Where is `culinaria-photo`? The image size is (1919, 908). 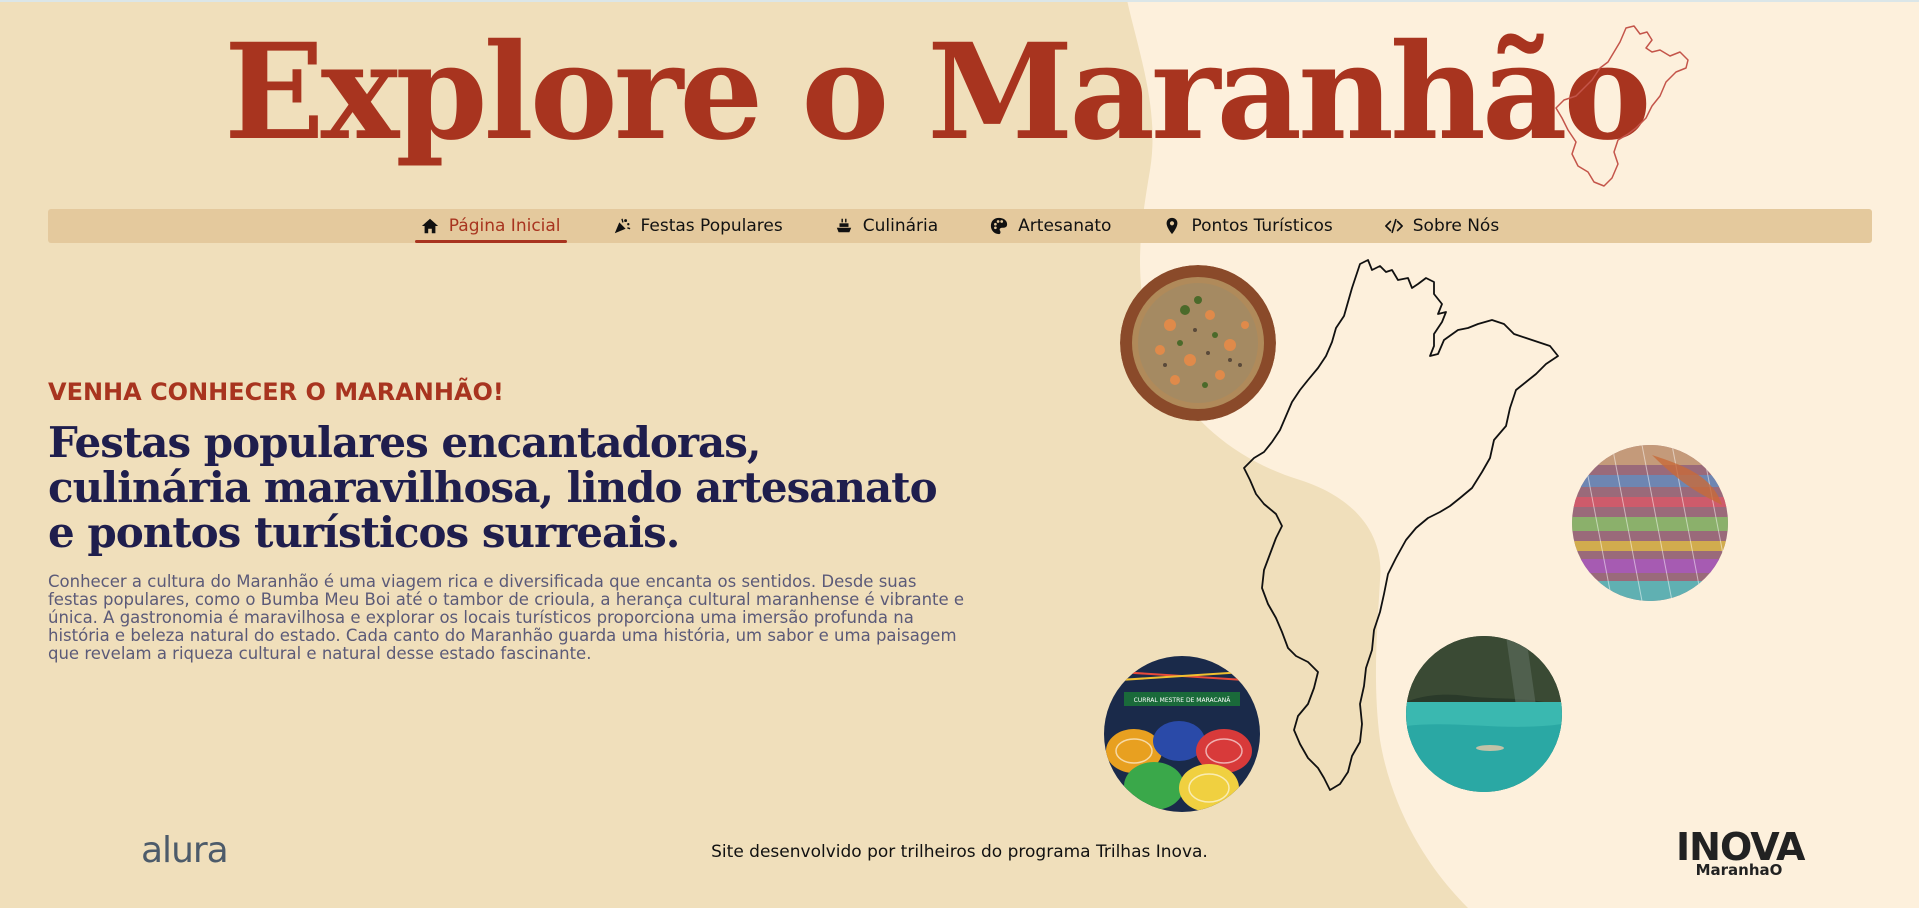 culinaria-photo is located at coordinates (1198, 343).